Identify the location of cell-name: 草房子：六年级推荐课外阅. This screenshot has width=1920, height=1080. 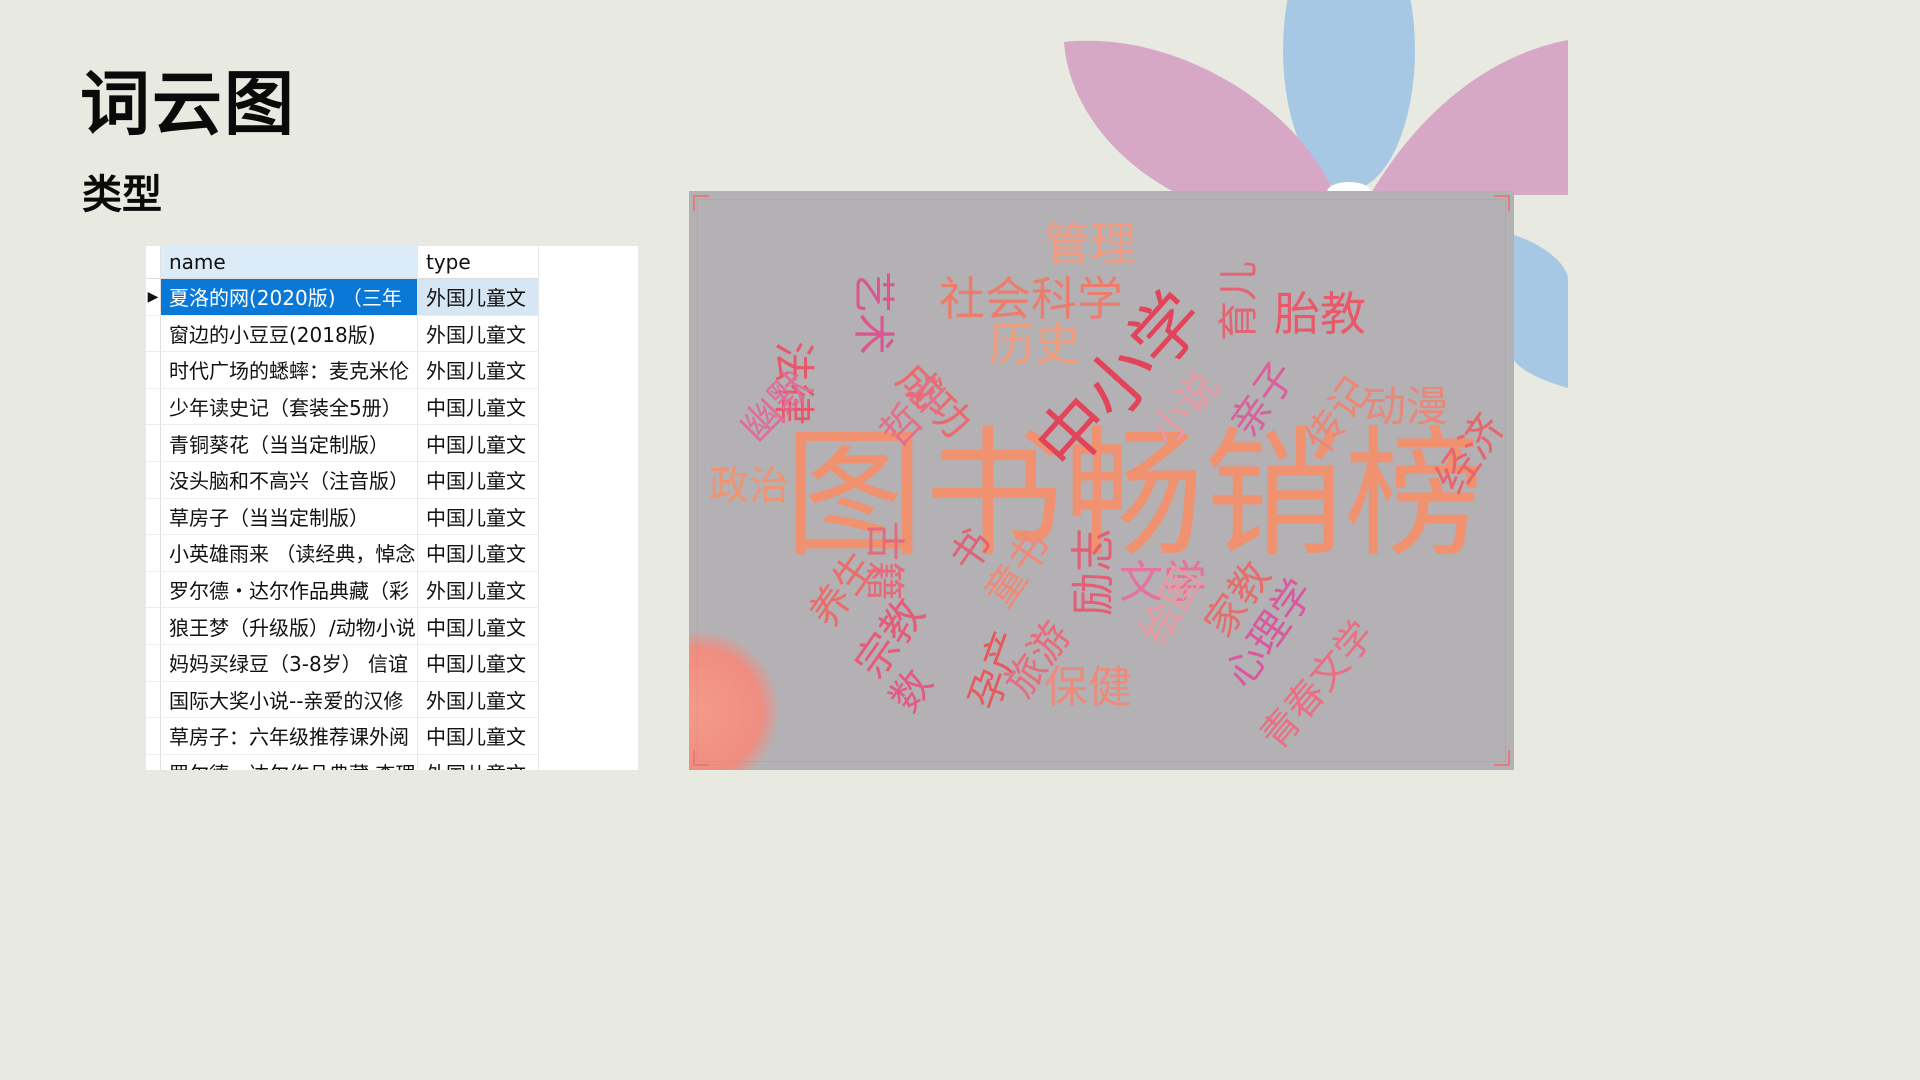
(289, 736).